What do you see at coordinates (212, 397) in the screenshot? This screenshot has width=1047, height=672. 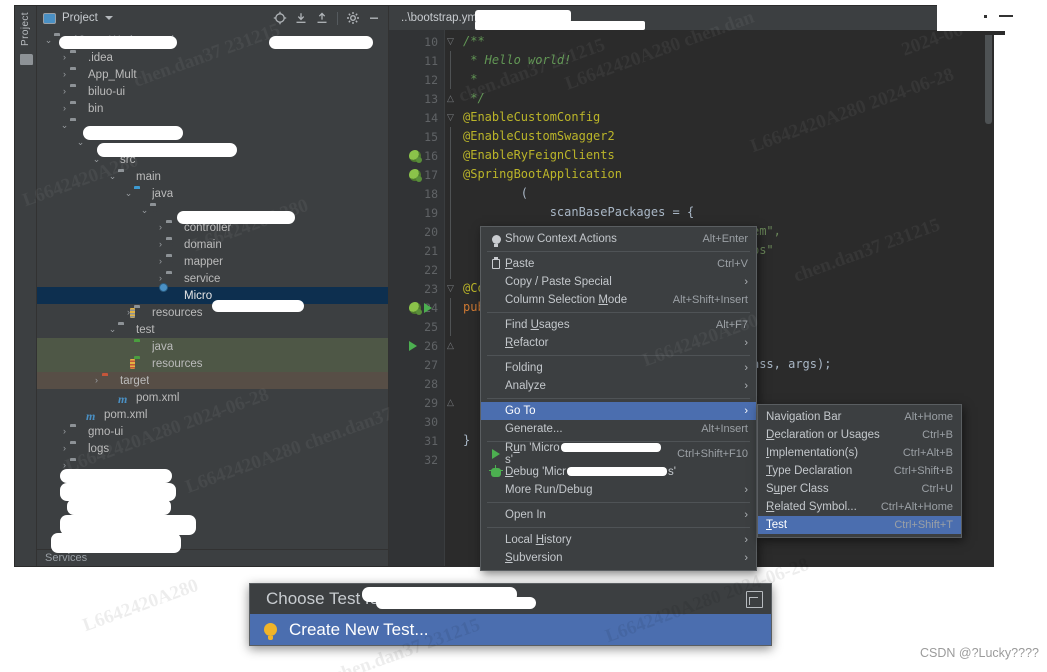 I see `tree-node: m pom.xml` at bounding box center [212, 397].